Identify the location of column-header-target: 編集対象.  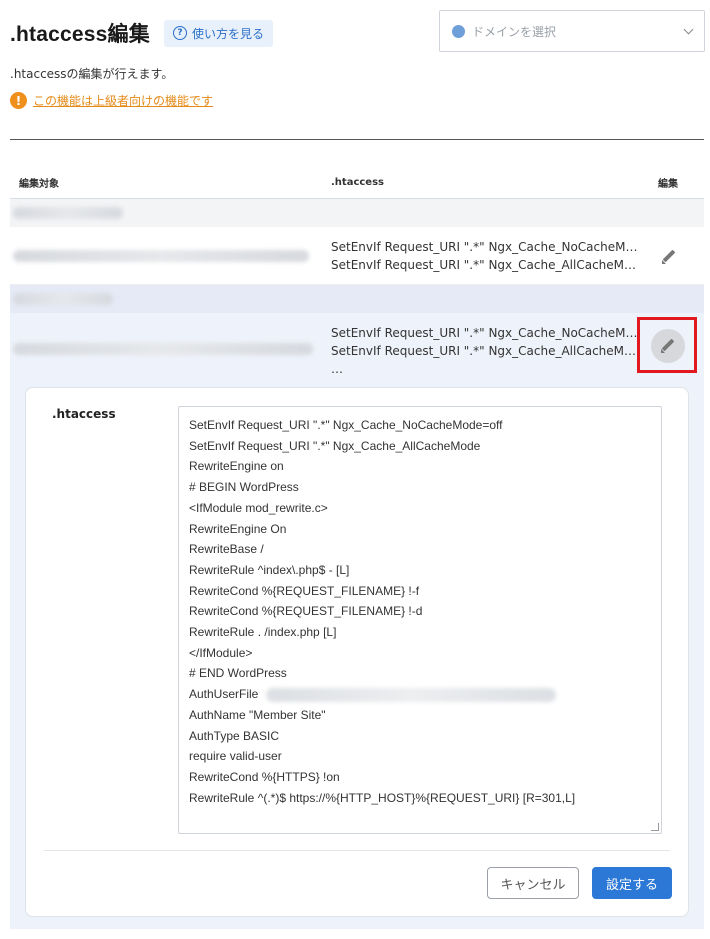
(39, 184).